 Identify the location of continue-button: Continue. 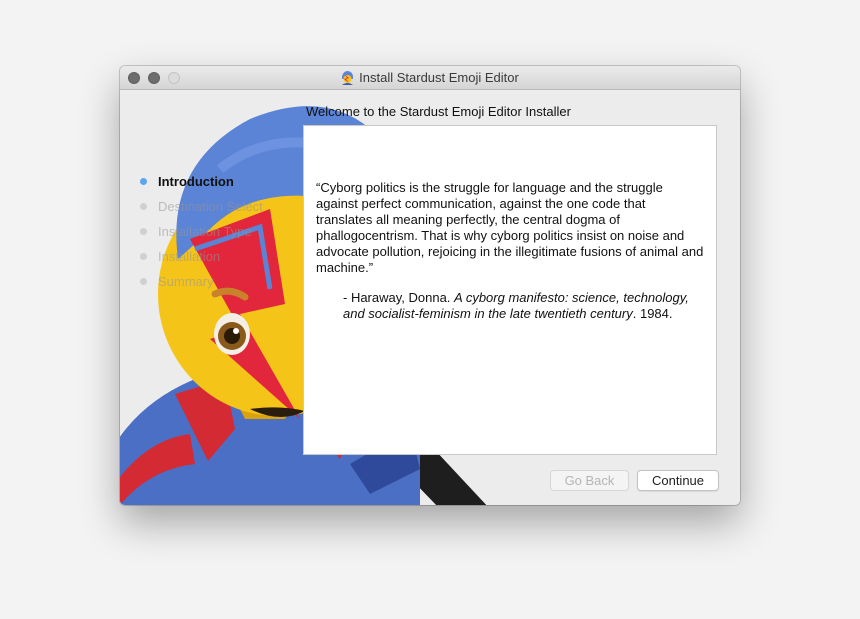
(678, 480).